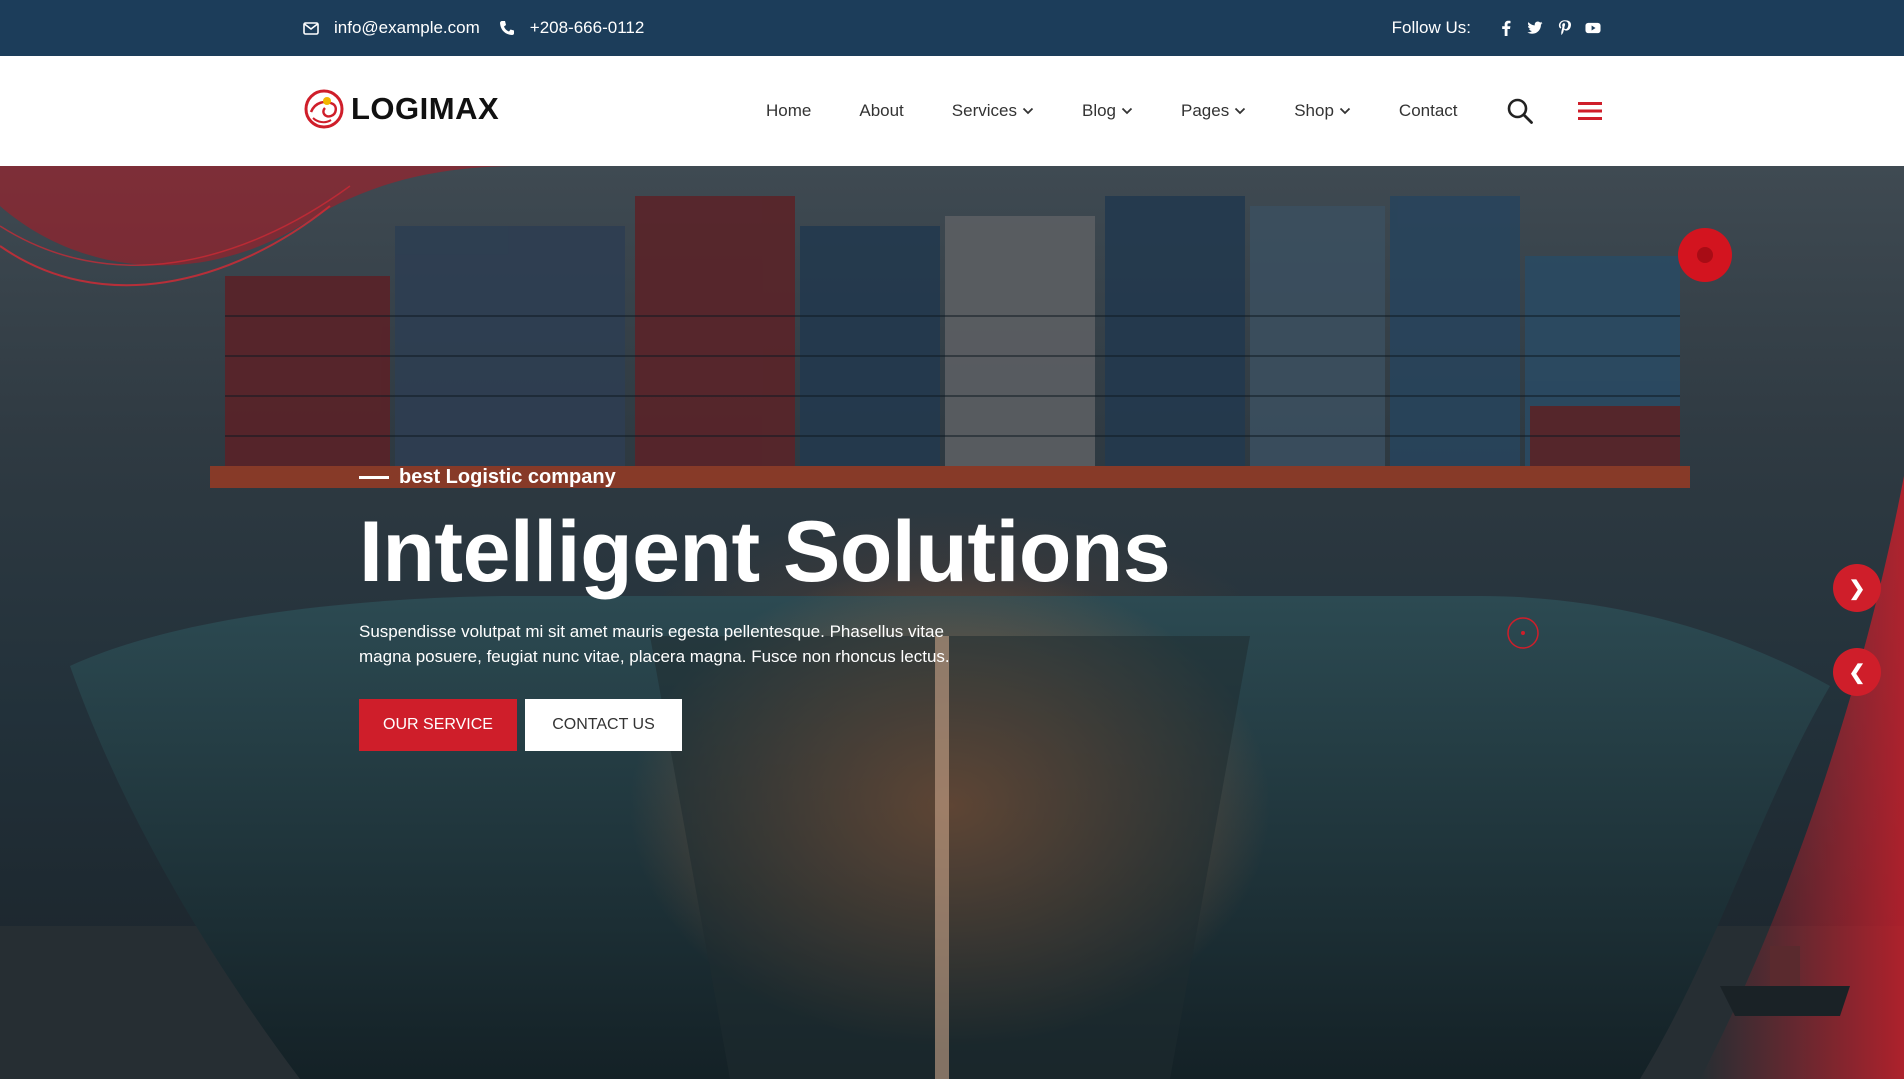  What do you see at coordinates (374, 477) in the screenshot?
I see `tagline-dash` at bounding box center [374, 477].